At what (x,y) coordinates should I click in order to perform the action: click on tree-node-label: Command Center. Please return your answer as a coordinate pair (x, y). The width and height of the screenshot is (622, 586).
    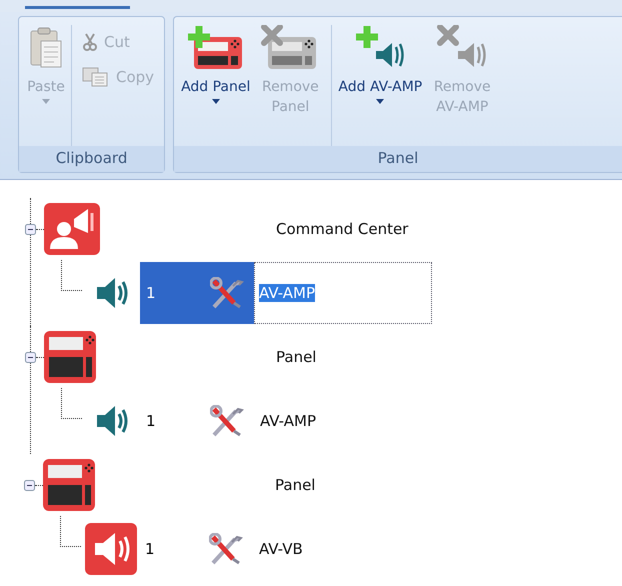
    Looking at the image, I should click on (342, 229).